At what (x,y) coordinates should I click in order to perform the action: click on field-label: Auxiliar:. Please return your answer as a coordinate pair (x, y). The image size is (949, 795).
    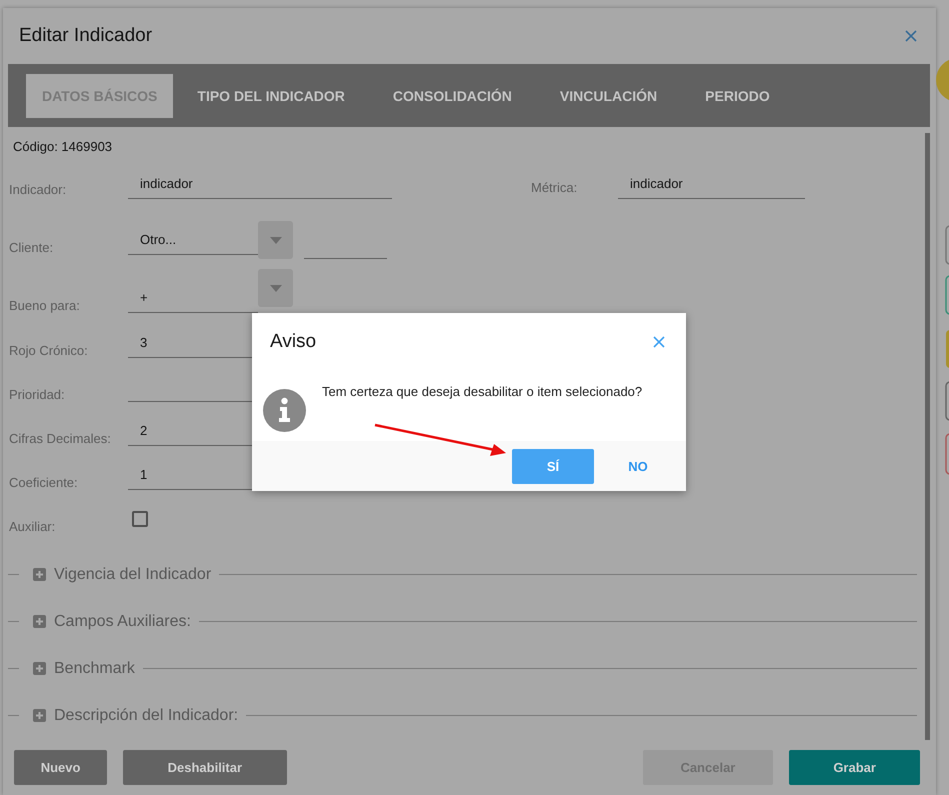
    Looking at the image, I should click on (32, 527).